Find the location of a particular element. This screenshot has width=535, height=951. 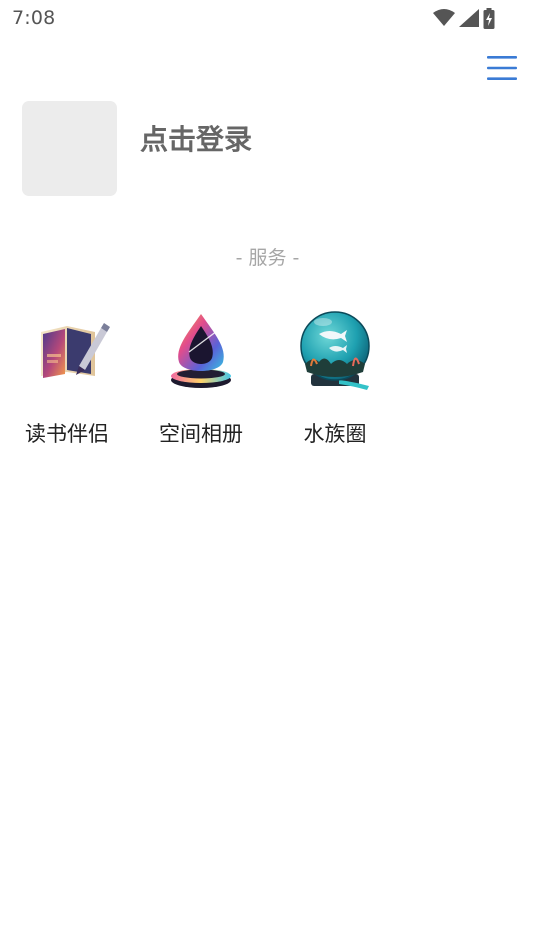

service-aquarium-circle: 水族圈 is located at coordinates (335, 376).